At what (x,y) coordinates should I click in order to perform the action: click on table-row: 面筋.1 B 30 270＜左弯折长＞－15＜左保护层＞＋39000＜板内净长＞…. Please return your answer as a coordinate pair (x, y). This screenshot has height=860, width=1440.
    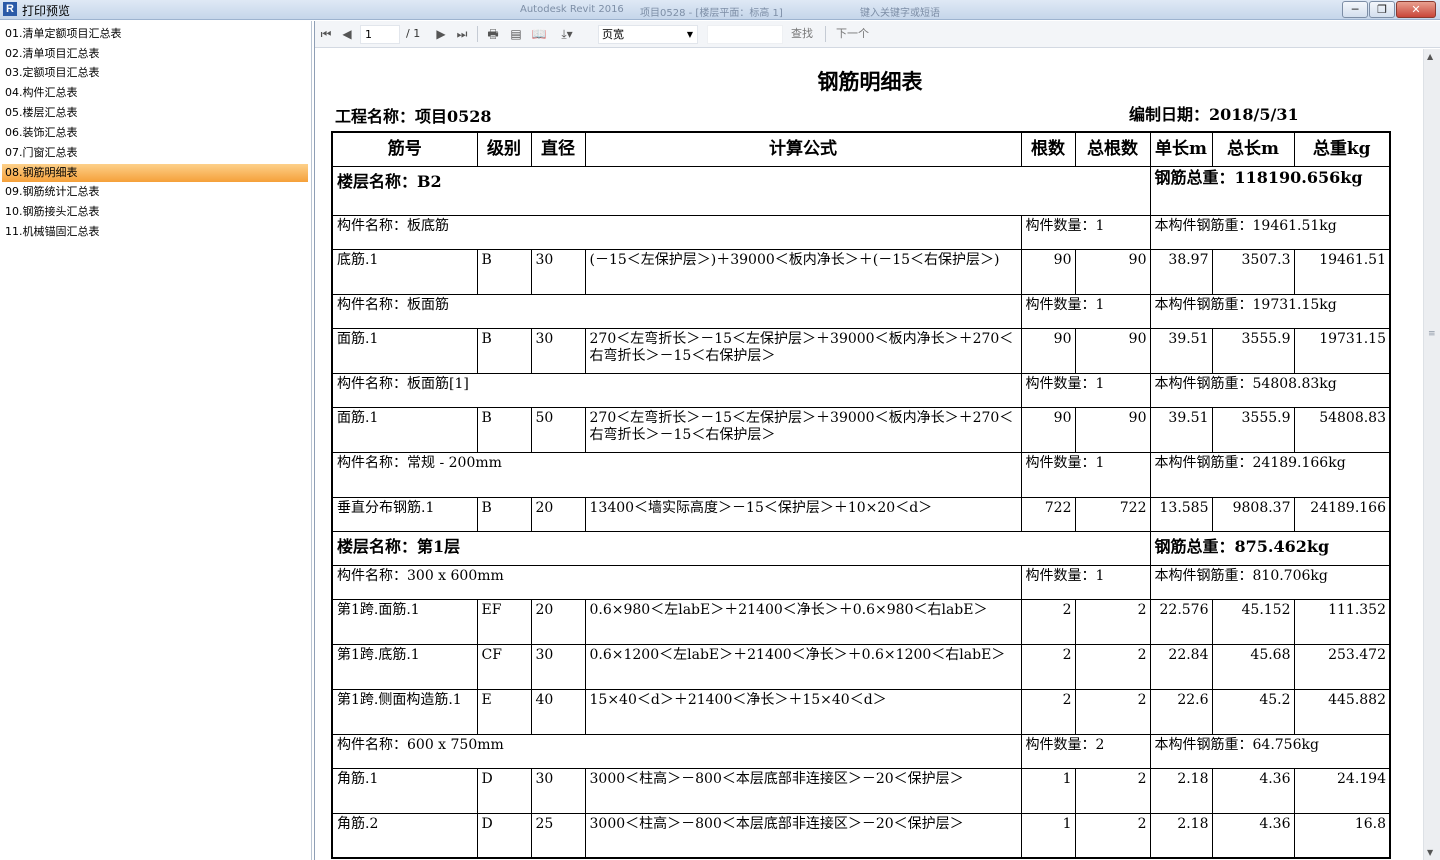
    Looking at the image, I should click on (861, 350).